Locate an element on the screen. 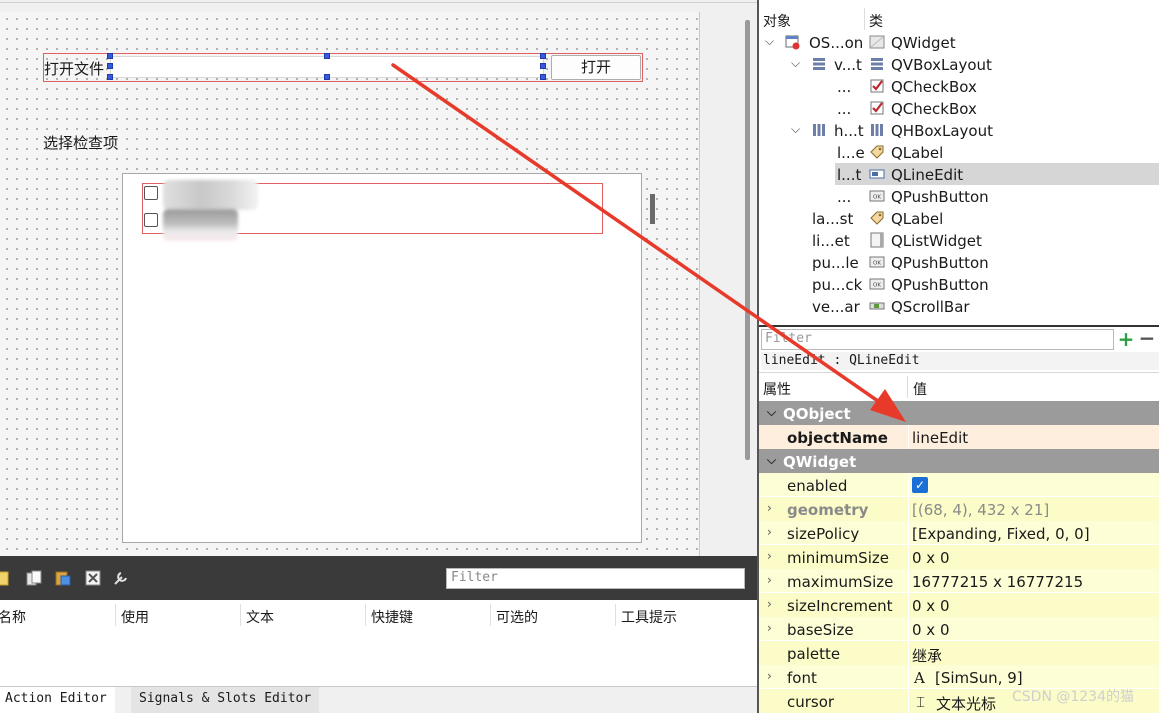 This screenshot has height=713, width=1159. resize-handle-top-right is located at coordinates (543, 56).